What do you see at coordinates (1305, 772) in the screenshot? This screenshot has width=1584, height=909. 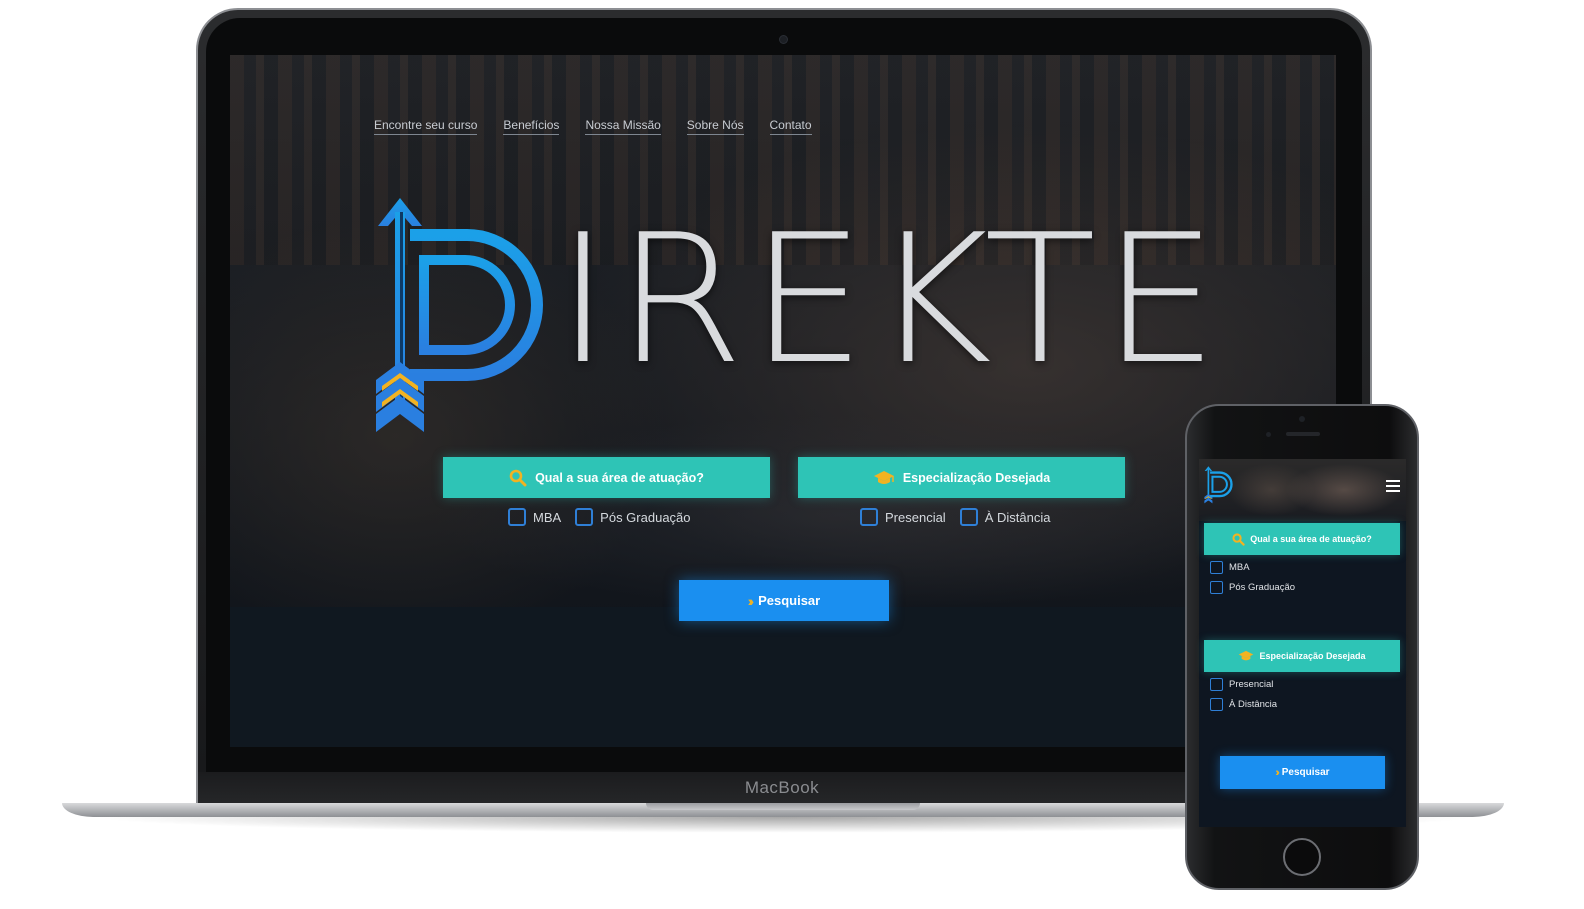 I see `mobile-search-button-label: Pesquisar` at bounding box center [1305, 772].